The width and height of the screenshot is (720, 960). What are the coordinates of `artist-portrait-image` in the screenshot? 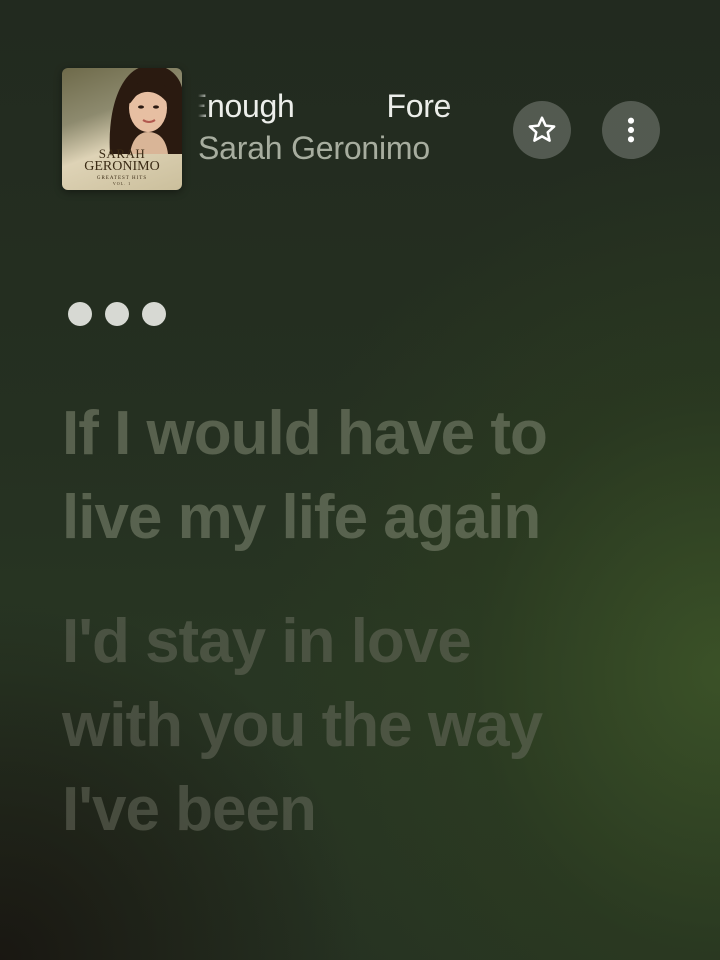 It's located at (145, 111).